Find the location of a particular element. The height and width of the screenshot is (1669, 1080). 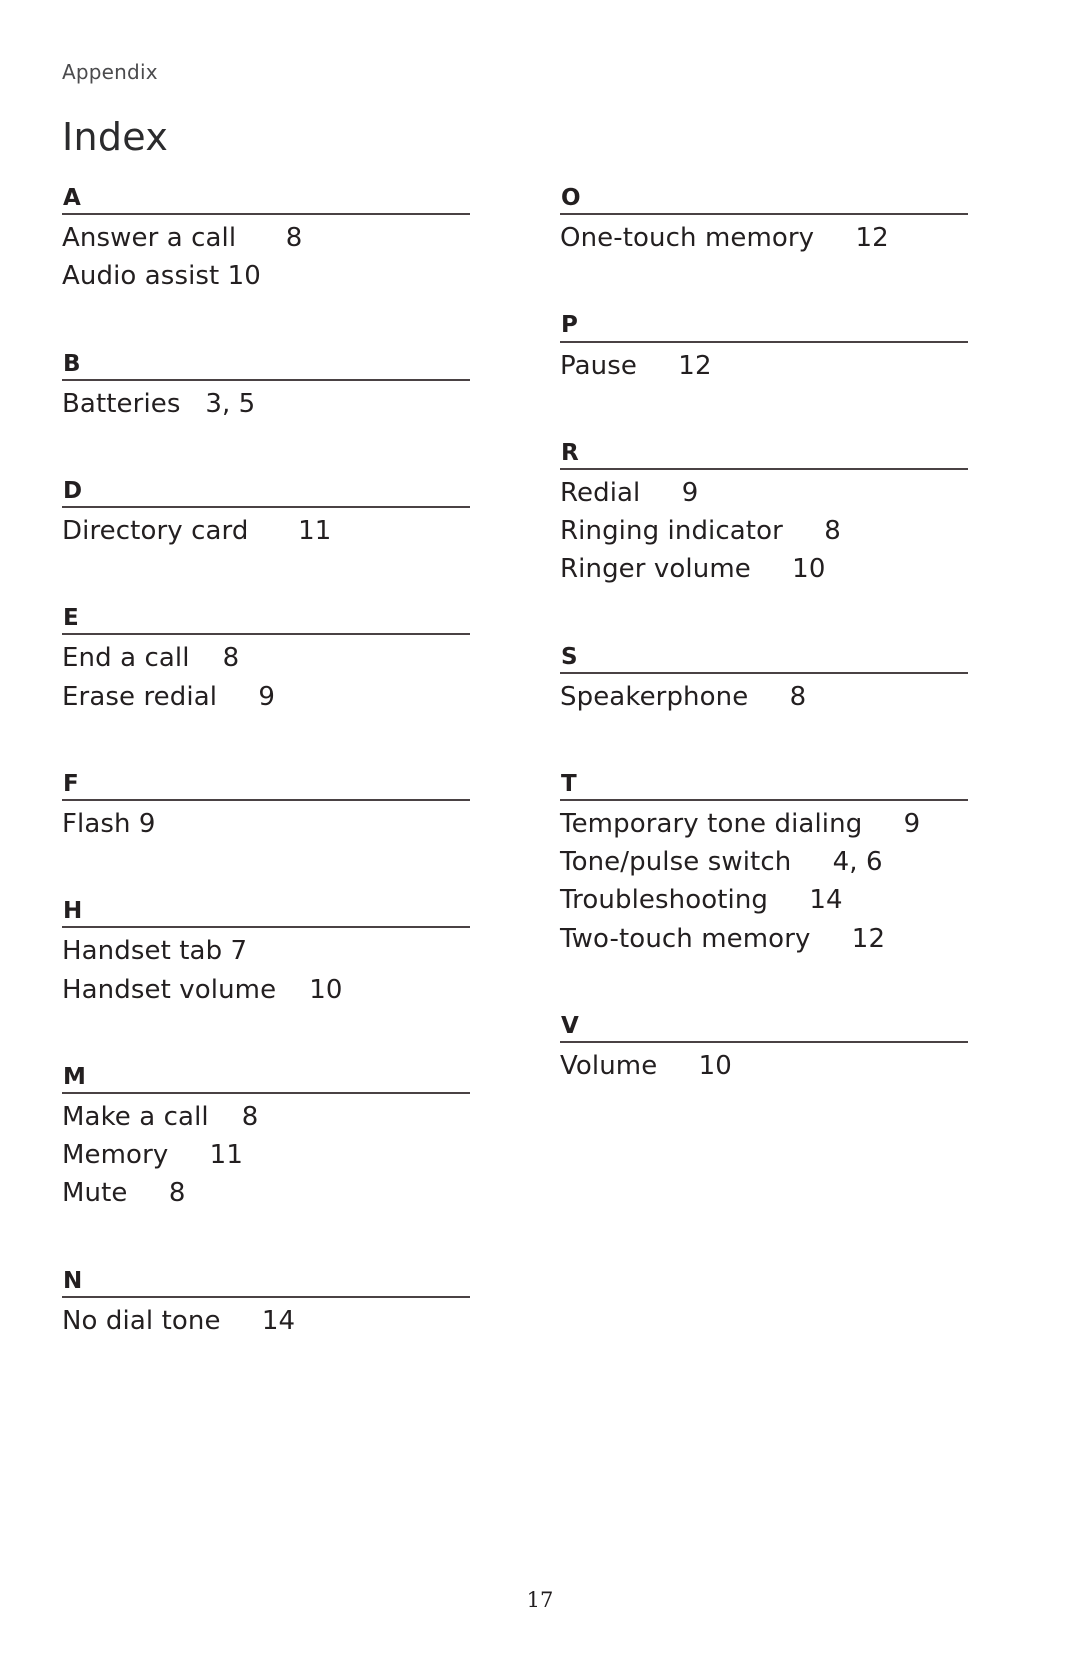

index-entry: Temporary tone dialing 9 is located at coordinates (764, 824).